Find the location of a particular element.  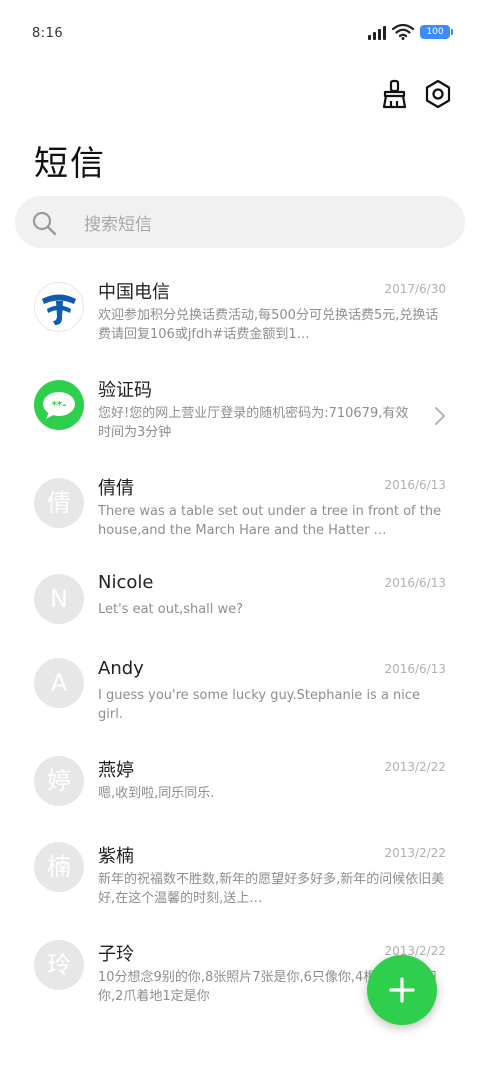

new-message-button is located at coordinates (402, 990).